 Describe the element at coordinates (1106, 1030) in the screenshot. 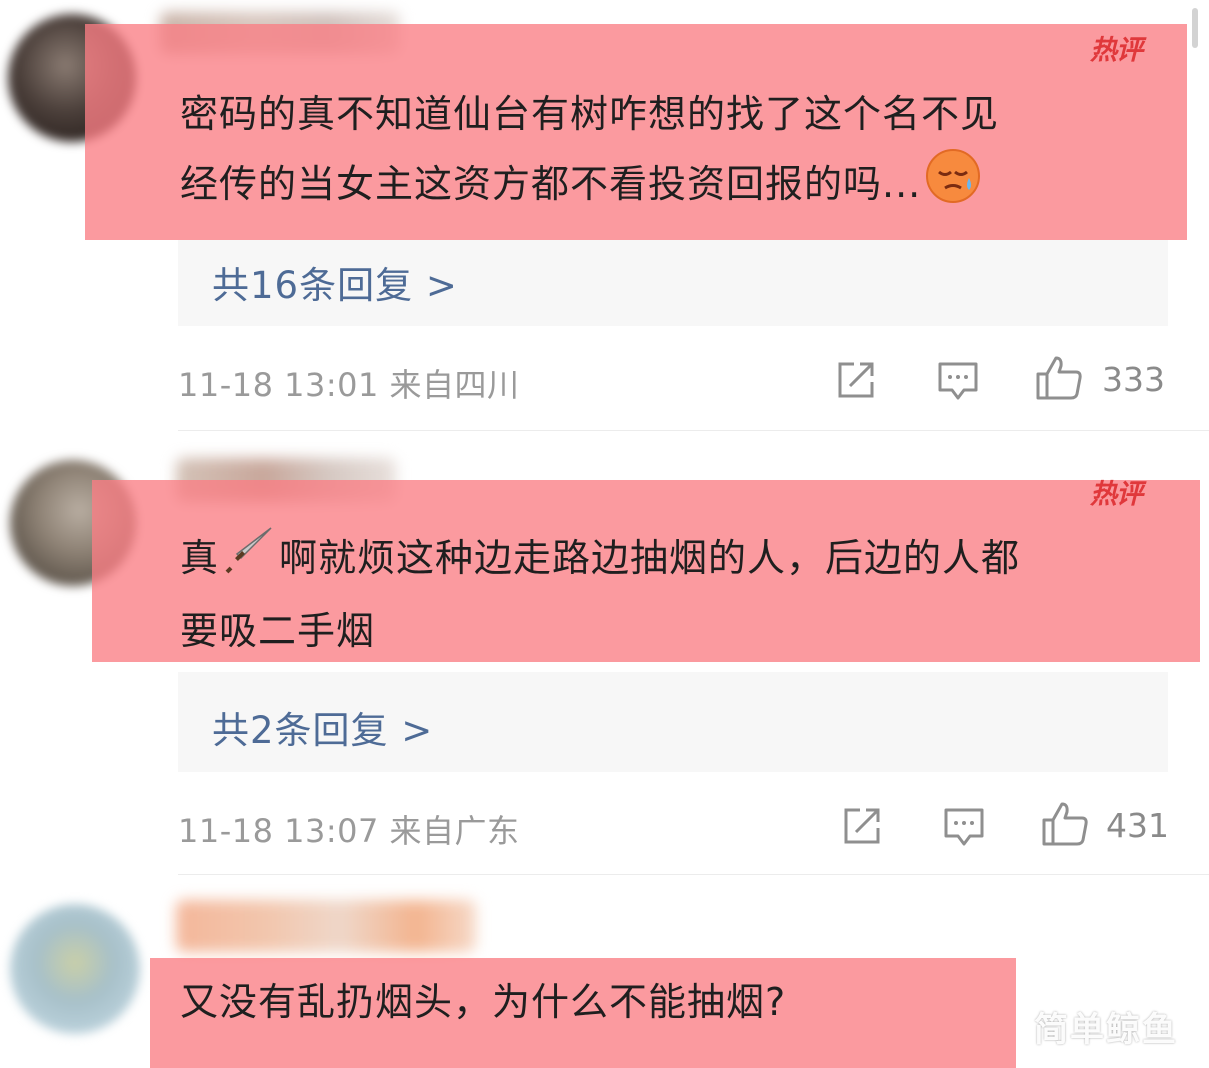

I see `watermark-text: 简单鲸鱼` at that location.